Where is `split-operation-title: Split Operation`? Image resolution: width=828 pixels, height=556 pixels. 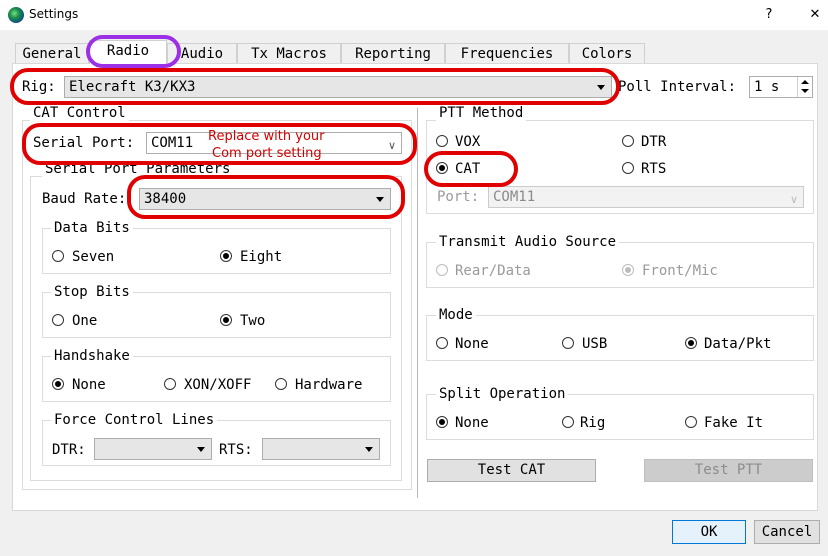 split-operation-title: Split Operation is located at coordinates (502, 394).